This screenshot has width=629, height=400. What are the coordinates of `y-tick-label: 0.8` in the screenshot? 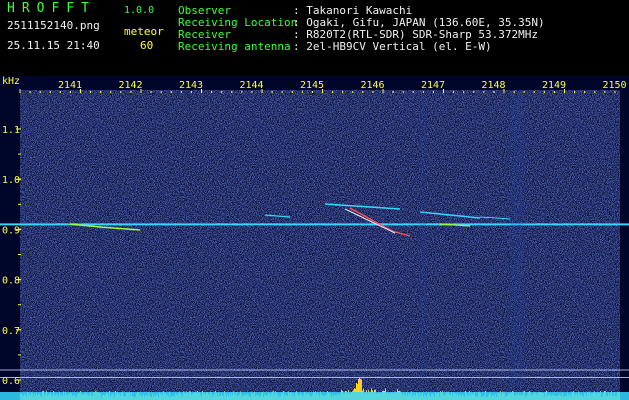 It's located at (11, 281).